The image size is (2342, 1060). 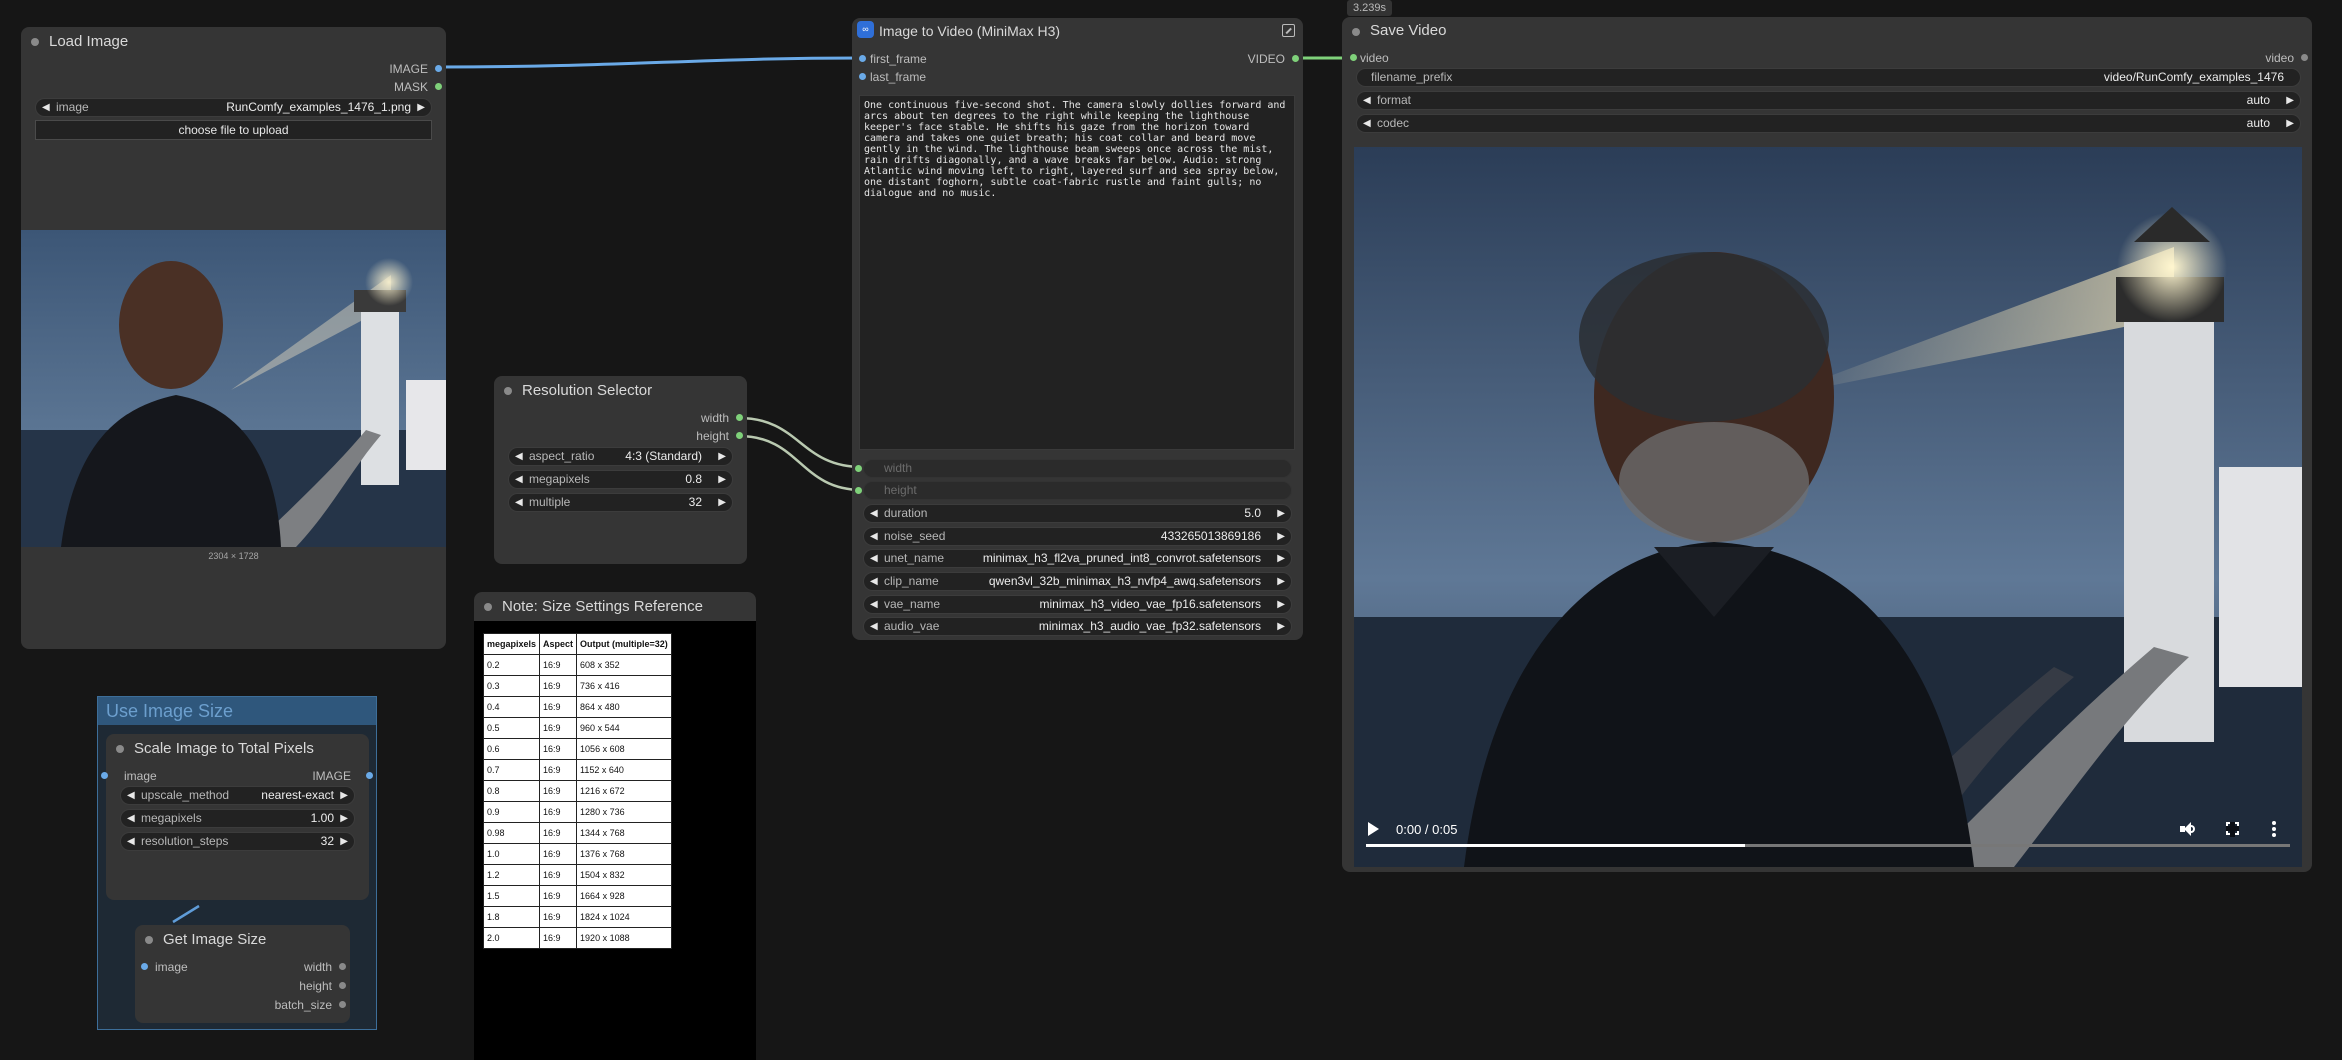 I want to click on resolution-steps-number: ◀ resolution_steps 32 ▶, so click(x=237, y=841).